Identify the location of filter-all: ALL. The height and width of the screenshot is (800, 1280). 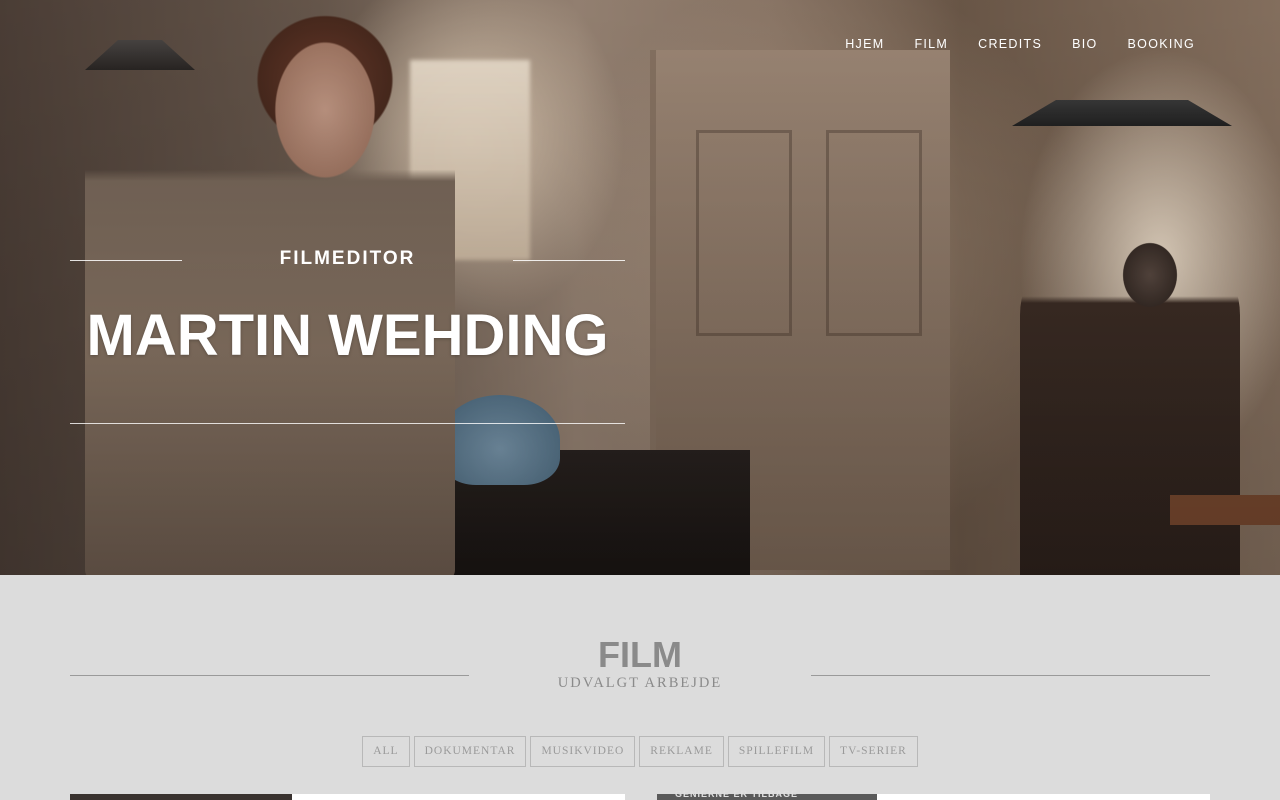
(386, 751).